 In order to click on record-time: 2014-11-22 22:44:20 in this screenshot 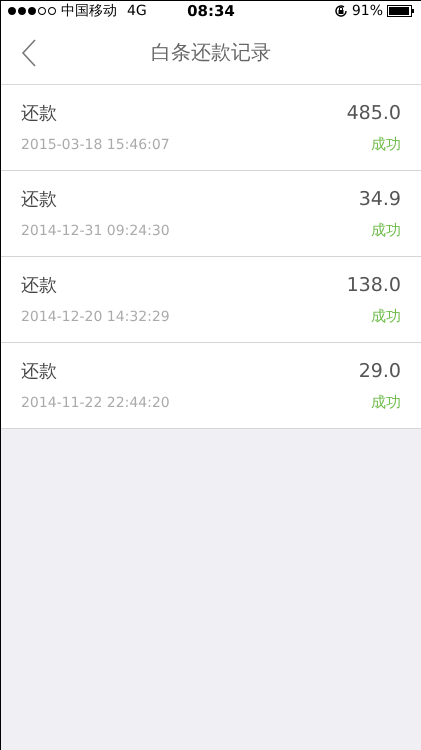, I will do `click(95, 403)`.